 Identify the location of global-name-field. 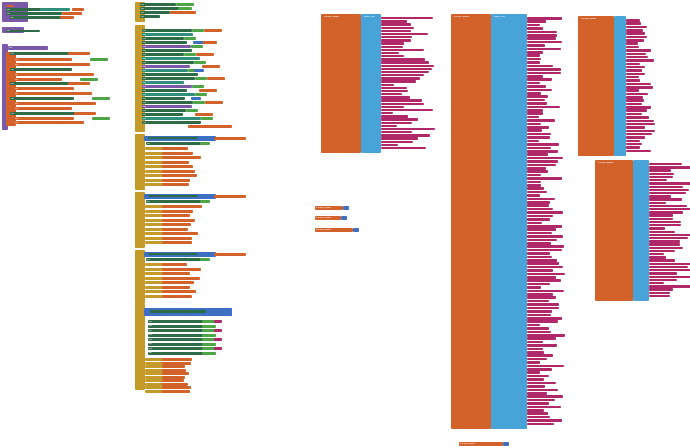
(596, 18).